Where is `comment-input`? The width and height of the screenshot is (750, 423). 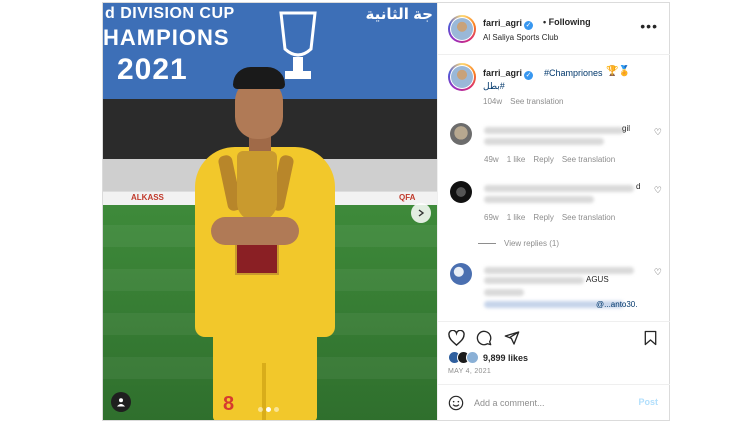
comment-input is located at coordinates (549, 403).